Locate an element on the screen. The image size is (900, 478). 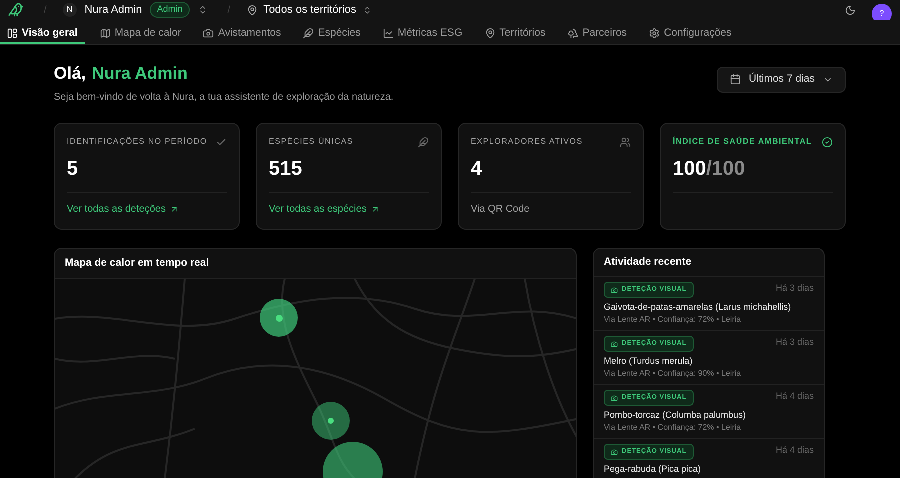
role-badge: Admin is located at coordinates (170, 10).